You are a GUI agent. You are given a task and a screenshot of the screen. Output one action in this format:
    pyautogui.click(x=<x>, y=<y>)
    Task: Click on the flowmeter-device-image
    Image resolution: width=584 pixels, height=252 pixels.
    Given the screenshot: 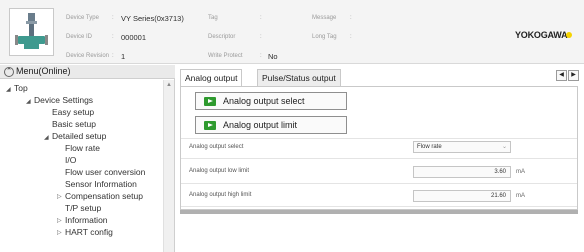 What is the action you would take?
    pyautogui.click(x=31, y=32)
    